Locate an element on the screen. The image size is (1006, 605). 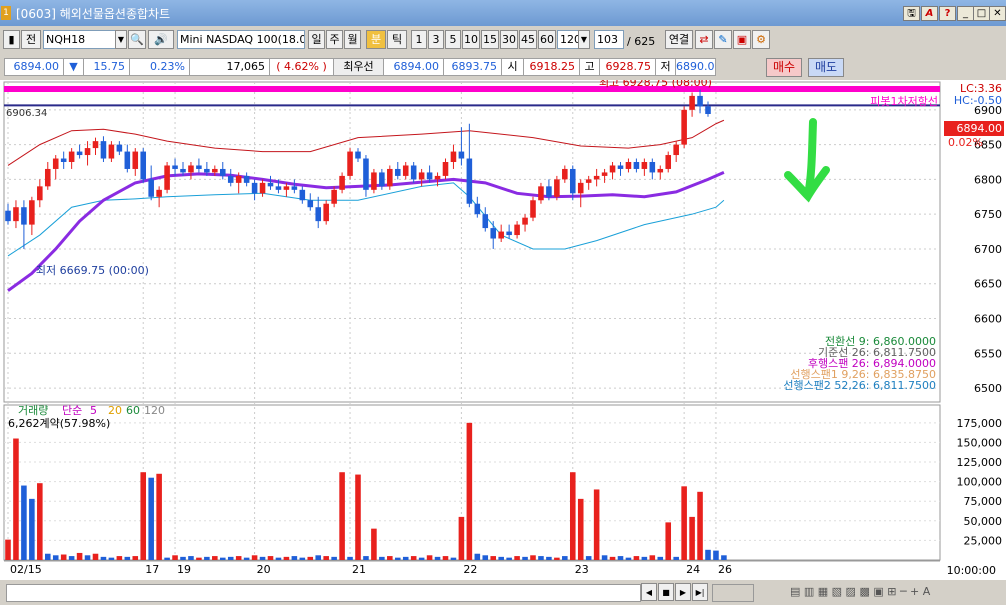
high-price: 6928.75 is located at coordinates (628, 67).